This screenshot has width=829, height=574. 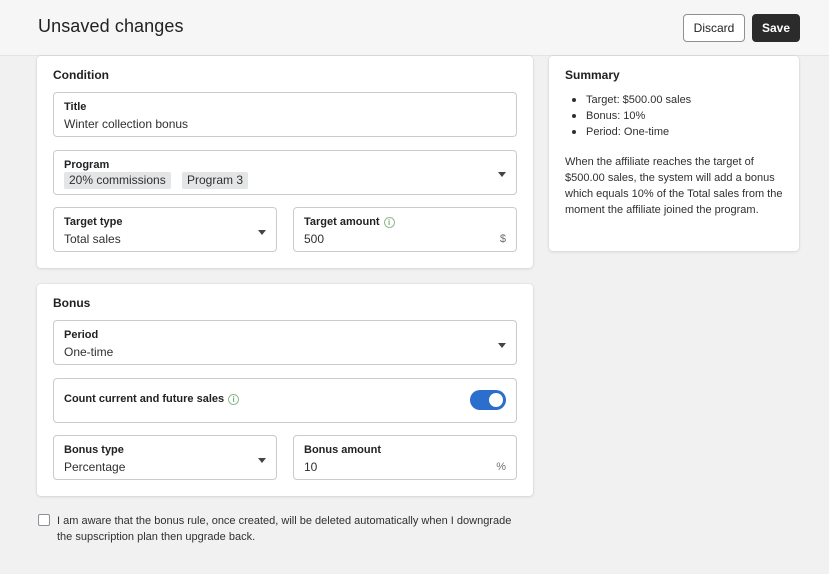 What do you see at coordinates (44, 520) in the screenshot?
I see `agreement-checkbox` at bounding box center [44, 520].